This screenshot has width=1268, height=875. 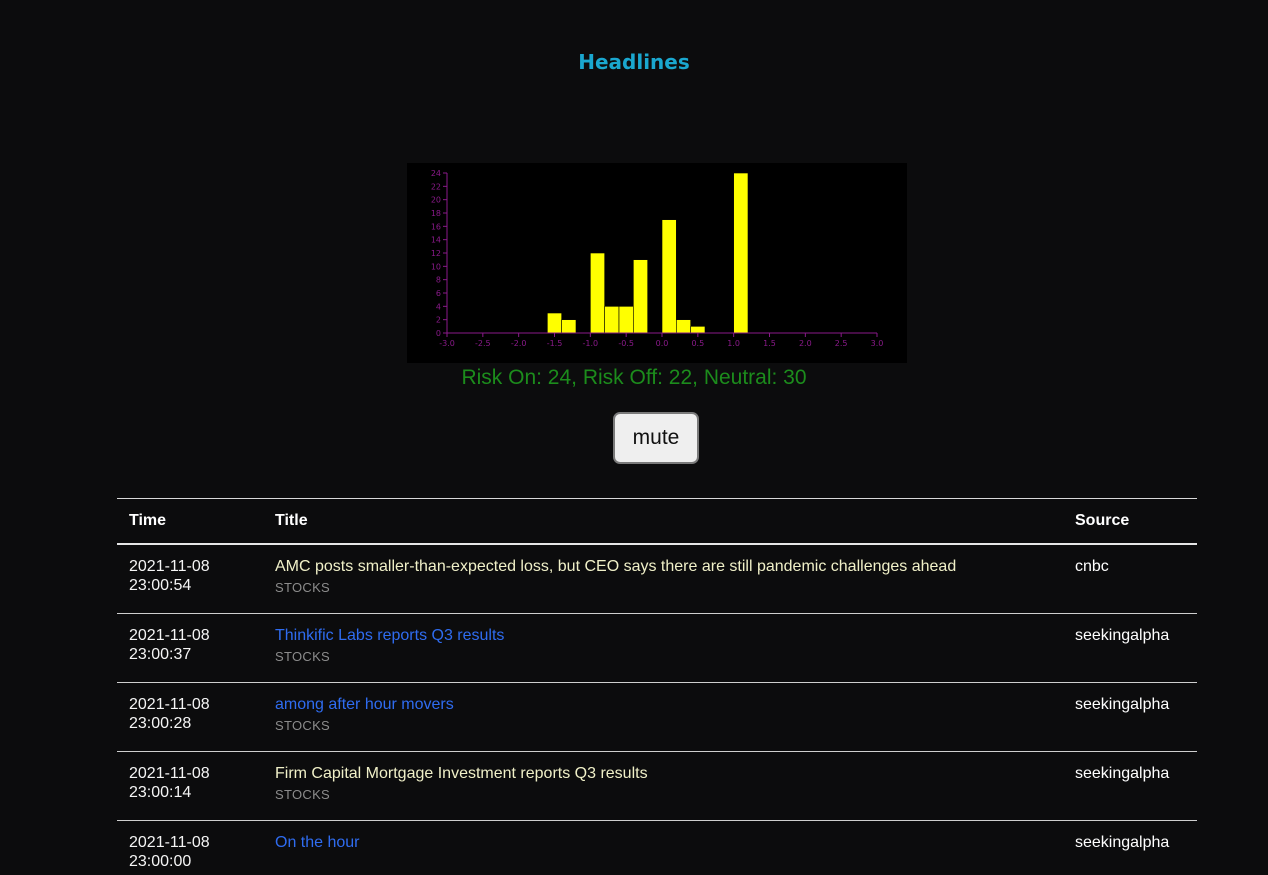 I want to click on row-time: 23:00:00, so click(x=160, y=861).